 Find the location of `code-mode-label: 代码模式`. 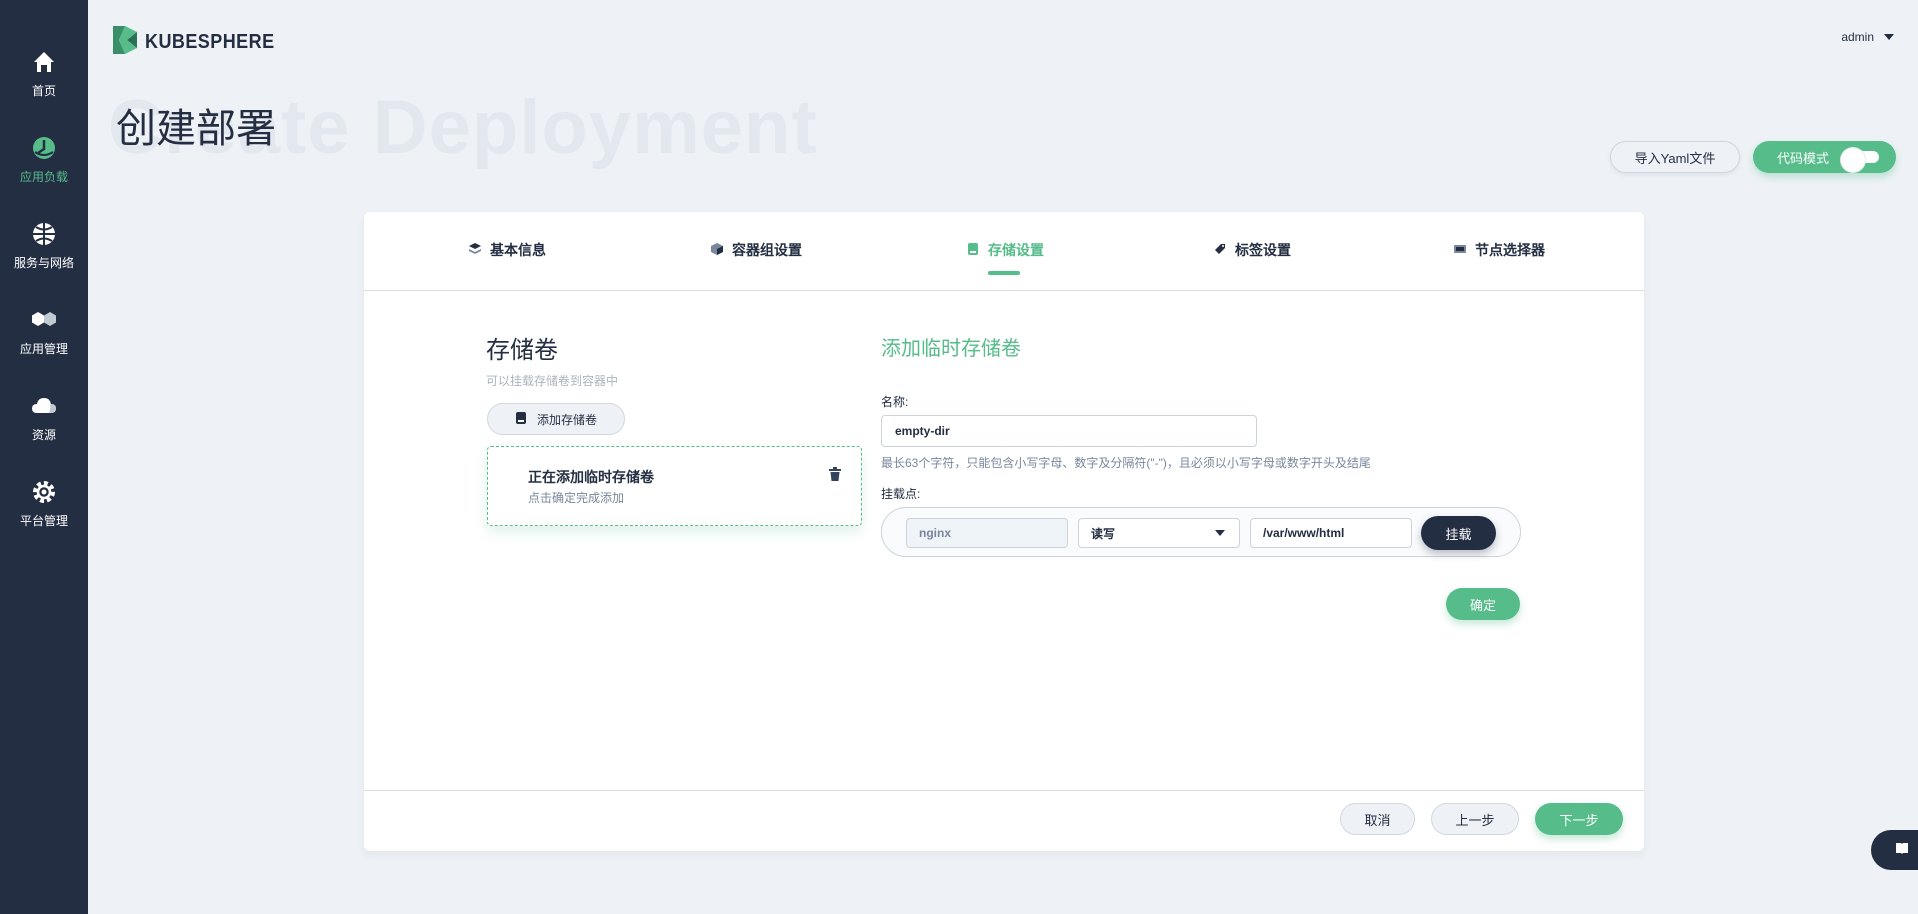

code-mode-label: 代码模式 is located at coordinates (1803, 158).